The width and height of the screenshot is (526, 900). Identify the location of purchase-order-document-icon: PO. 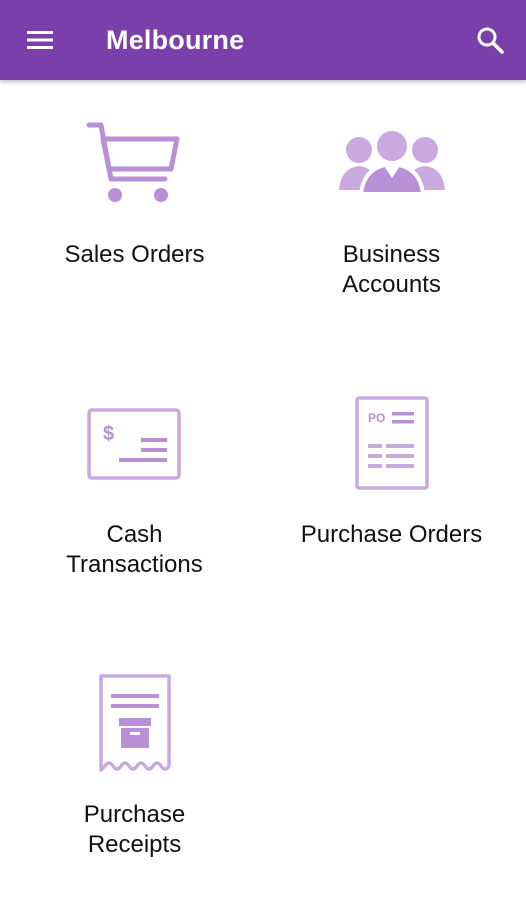
(391, 443).